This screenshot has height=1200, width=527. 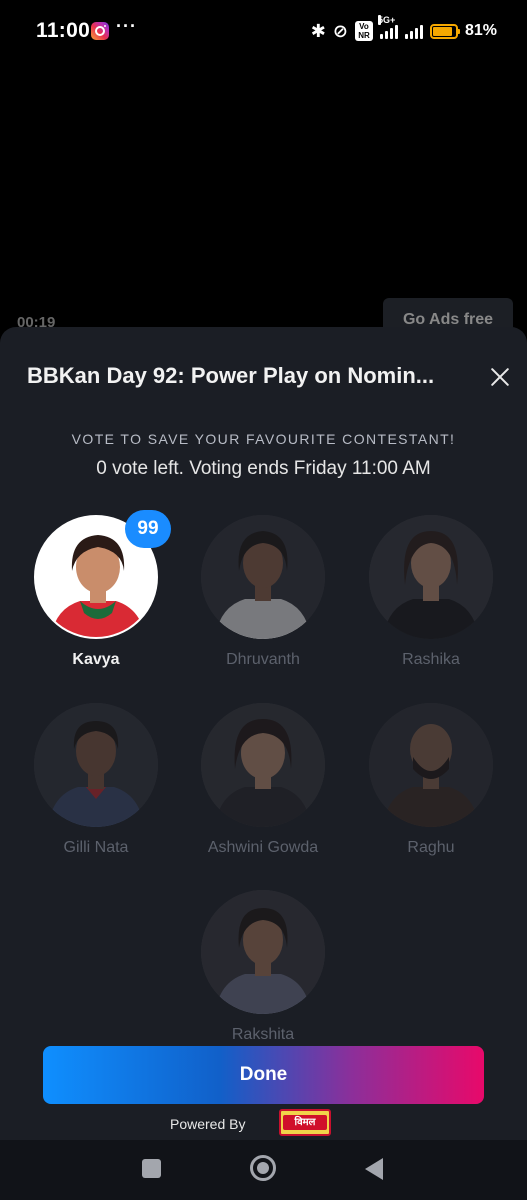 I want to click on contestant-card-raghu: Raghu, so click(x=431, y=780).